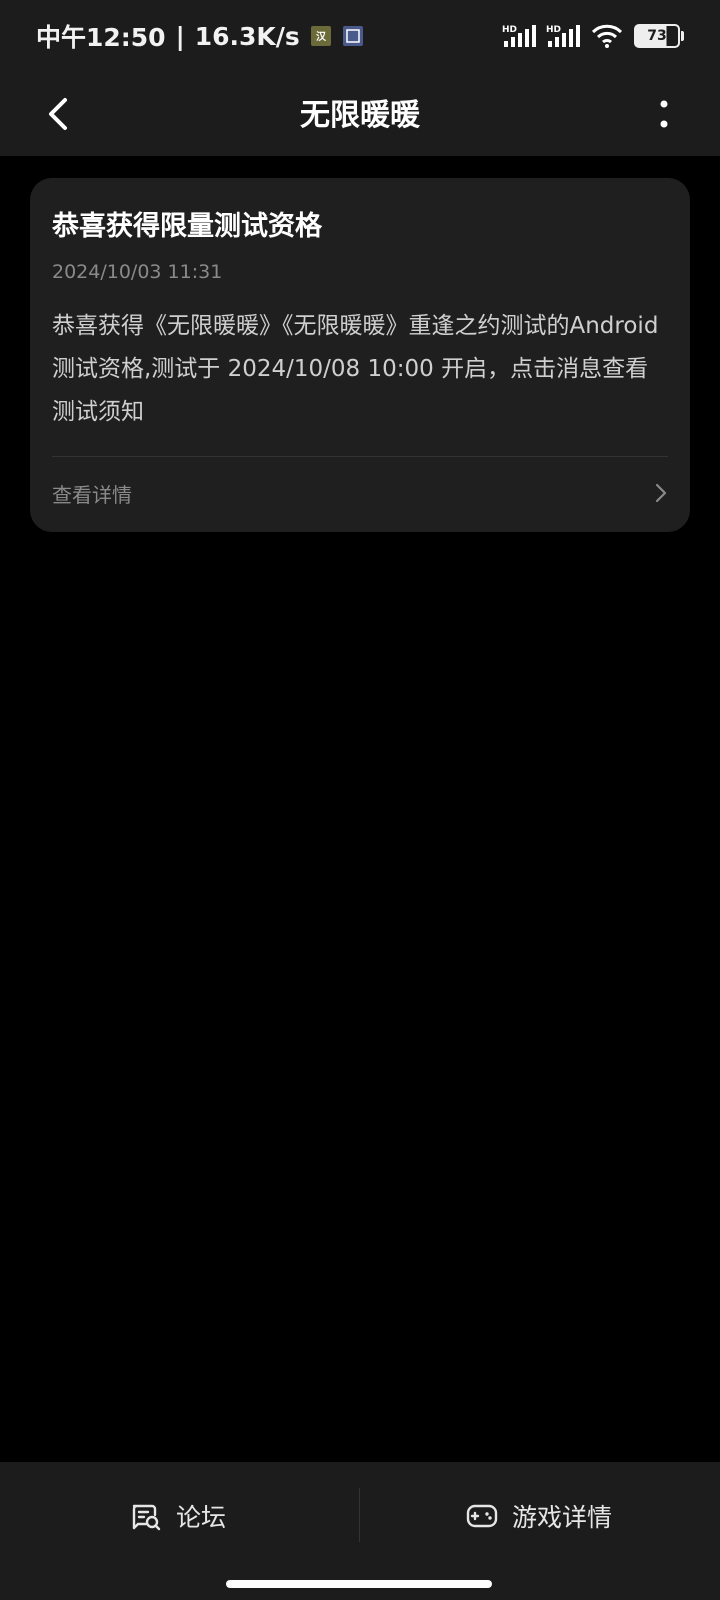 The image size is (720, 1600). I want to click on svg-text: 汉, so click(321, 36).